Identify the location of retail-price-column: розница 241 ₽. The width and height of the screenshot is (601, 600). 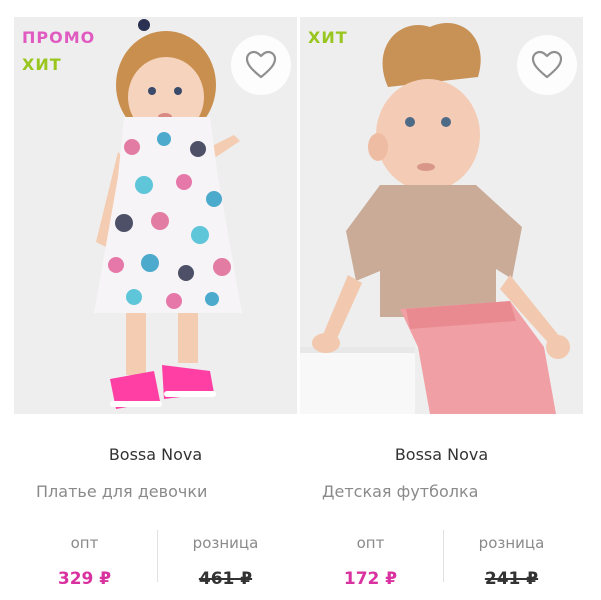
(511, 561).